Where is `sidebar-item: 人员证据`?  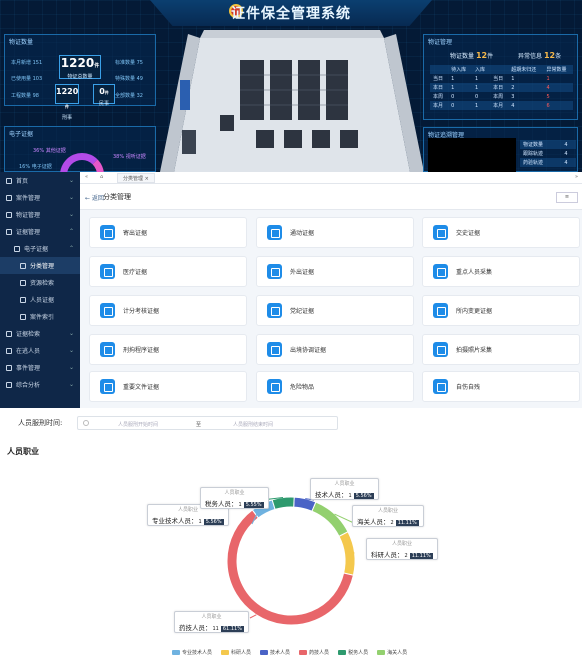
sidebar-item: 人员证据 is located at coordinates (40, 299).